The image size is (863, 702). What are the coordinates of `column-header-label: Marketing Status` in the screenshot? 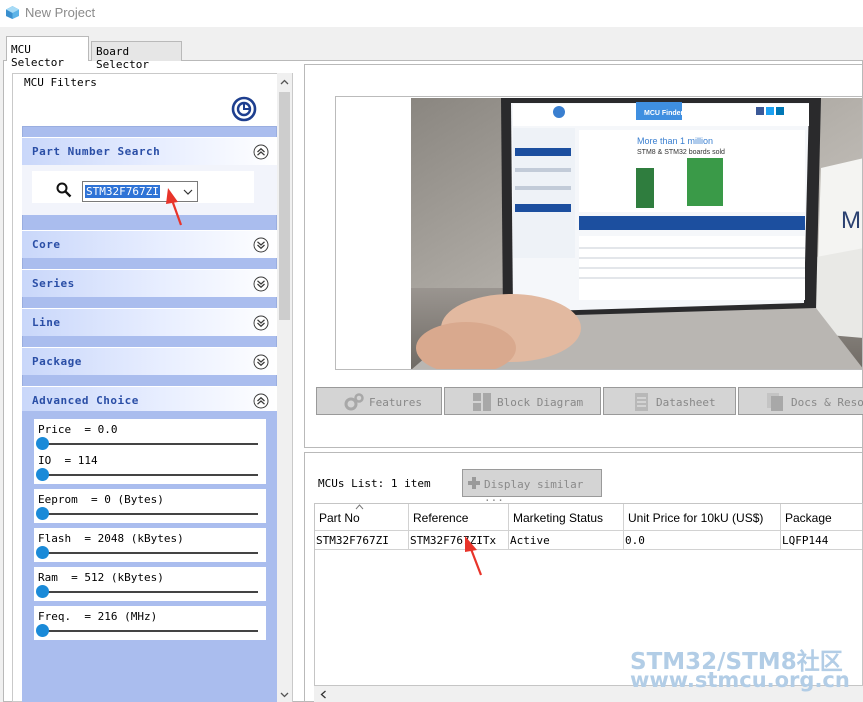 It's located at (558, 518).